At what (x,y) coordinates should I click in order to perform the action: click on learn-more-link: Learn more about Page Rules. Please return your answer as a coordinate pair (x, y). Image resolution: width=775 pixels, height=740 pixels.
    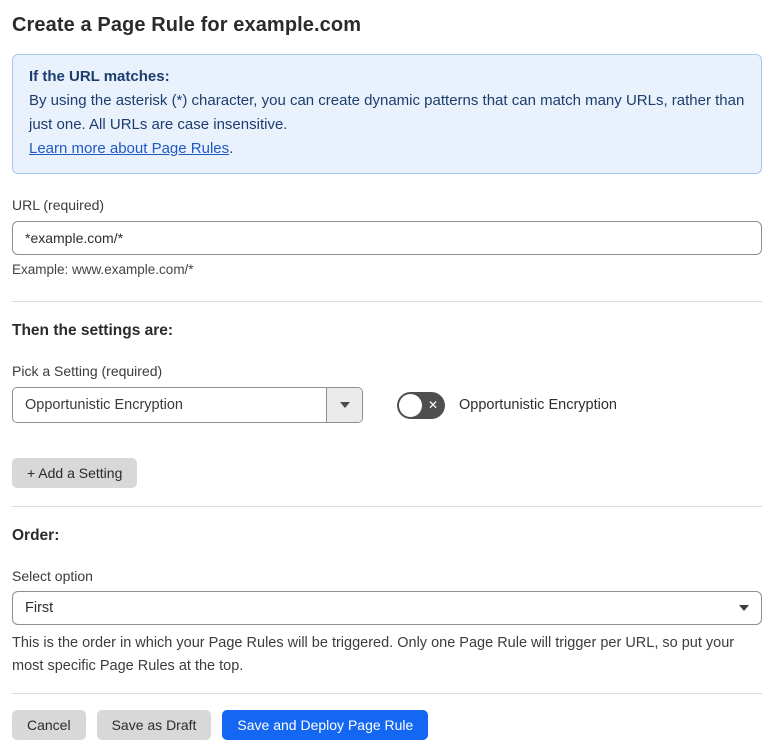
    Looking at the image, I should click on (129, 148).